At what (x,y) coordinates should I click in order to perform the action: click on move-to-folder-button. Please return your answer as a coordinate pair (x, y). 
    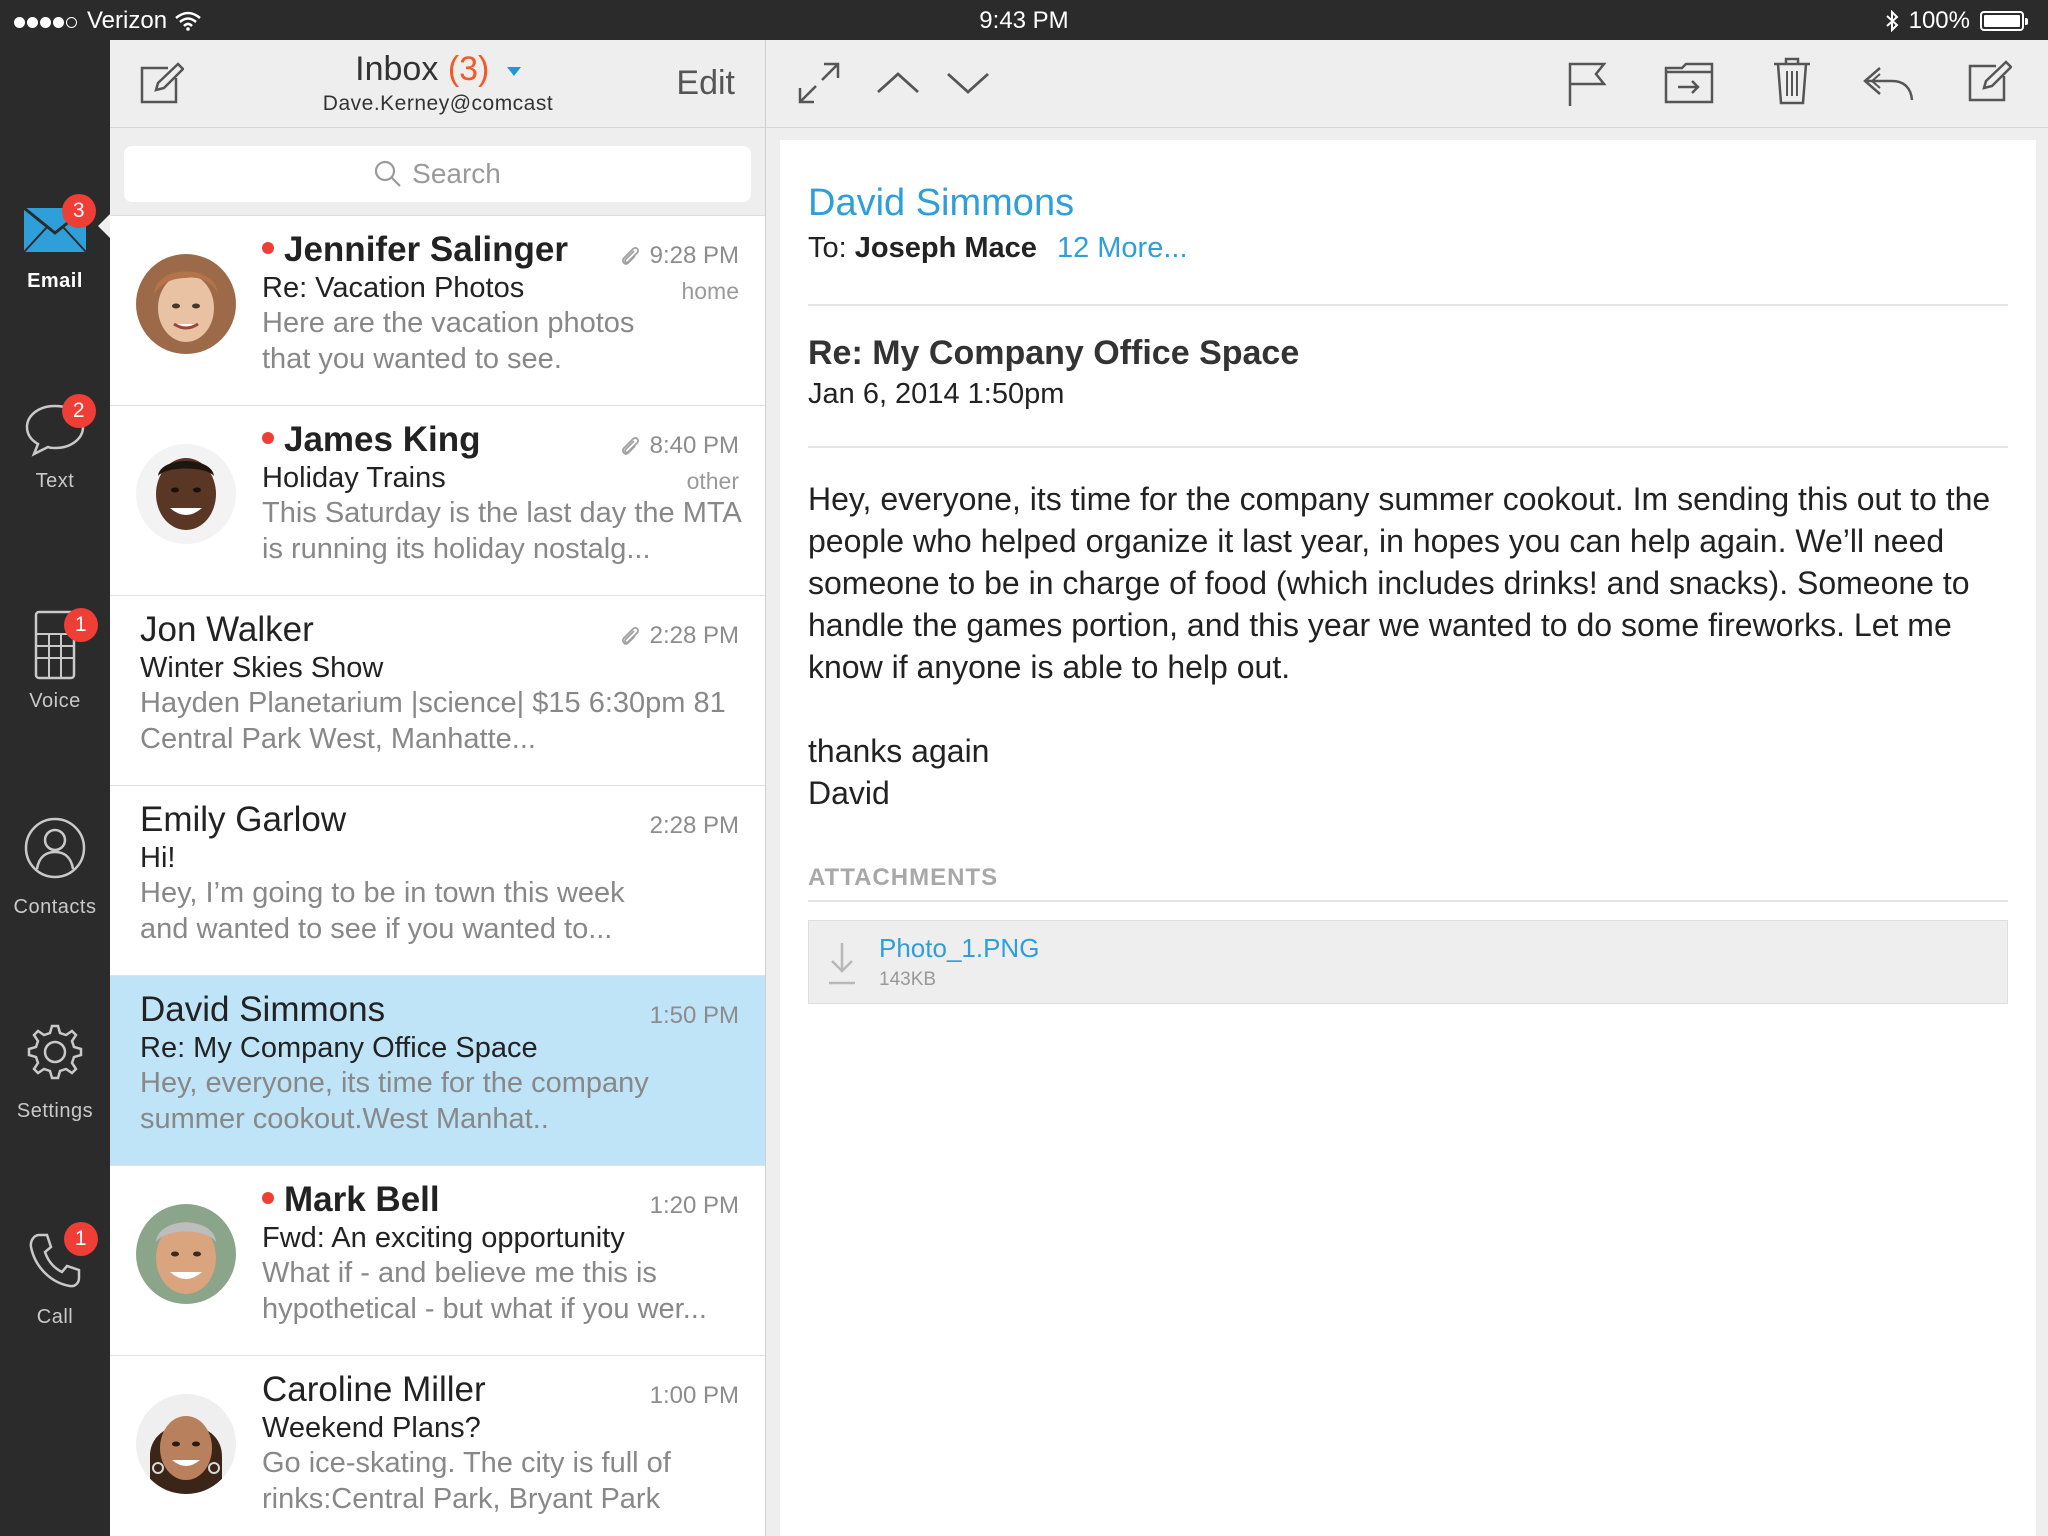
    Looking at the image, I should click on (1689, 84).